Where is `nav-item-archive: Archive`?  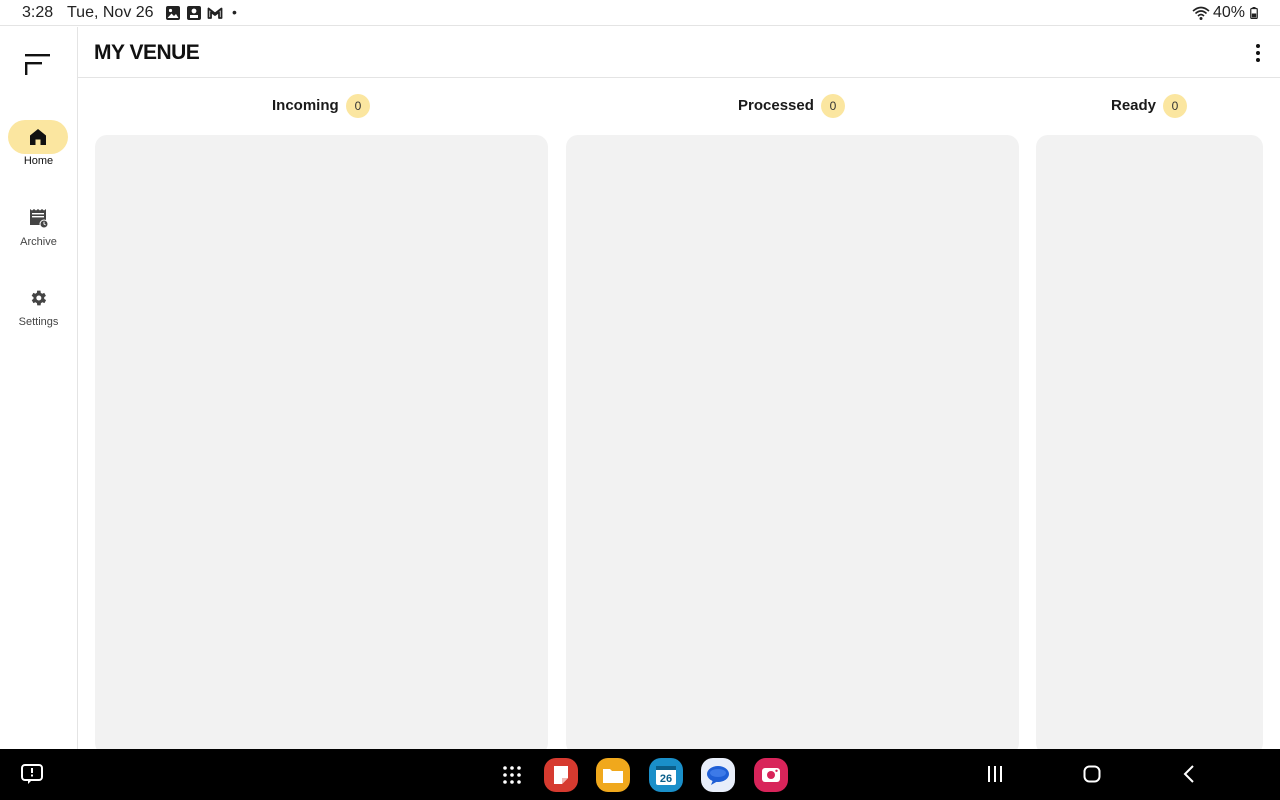 nav-item-archive: Archive is located at coordinates (38, 229).